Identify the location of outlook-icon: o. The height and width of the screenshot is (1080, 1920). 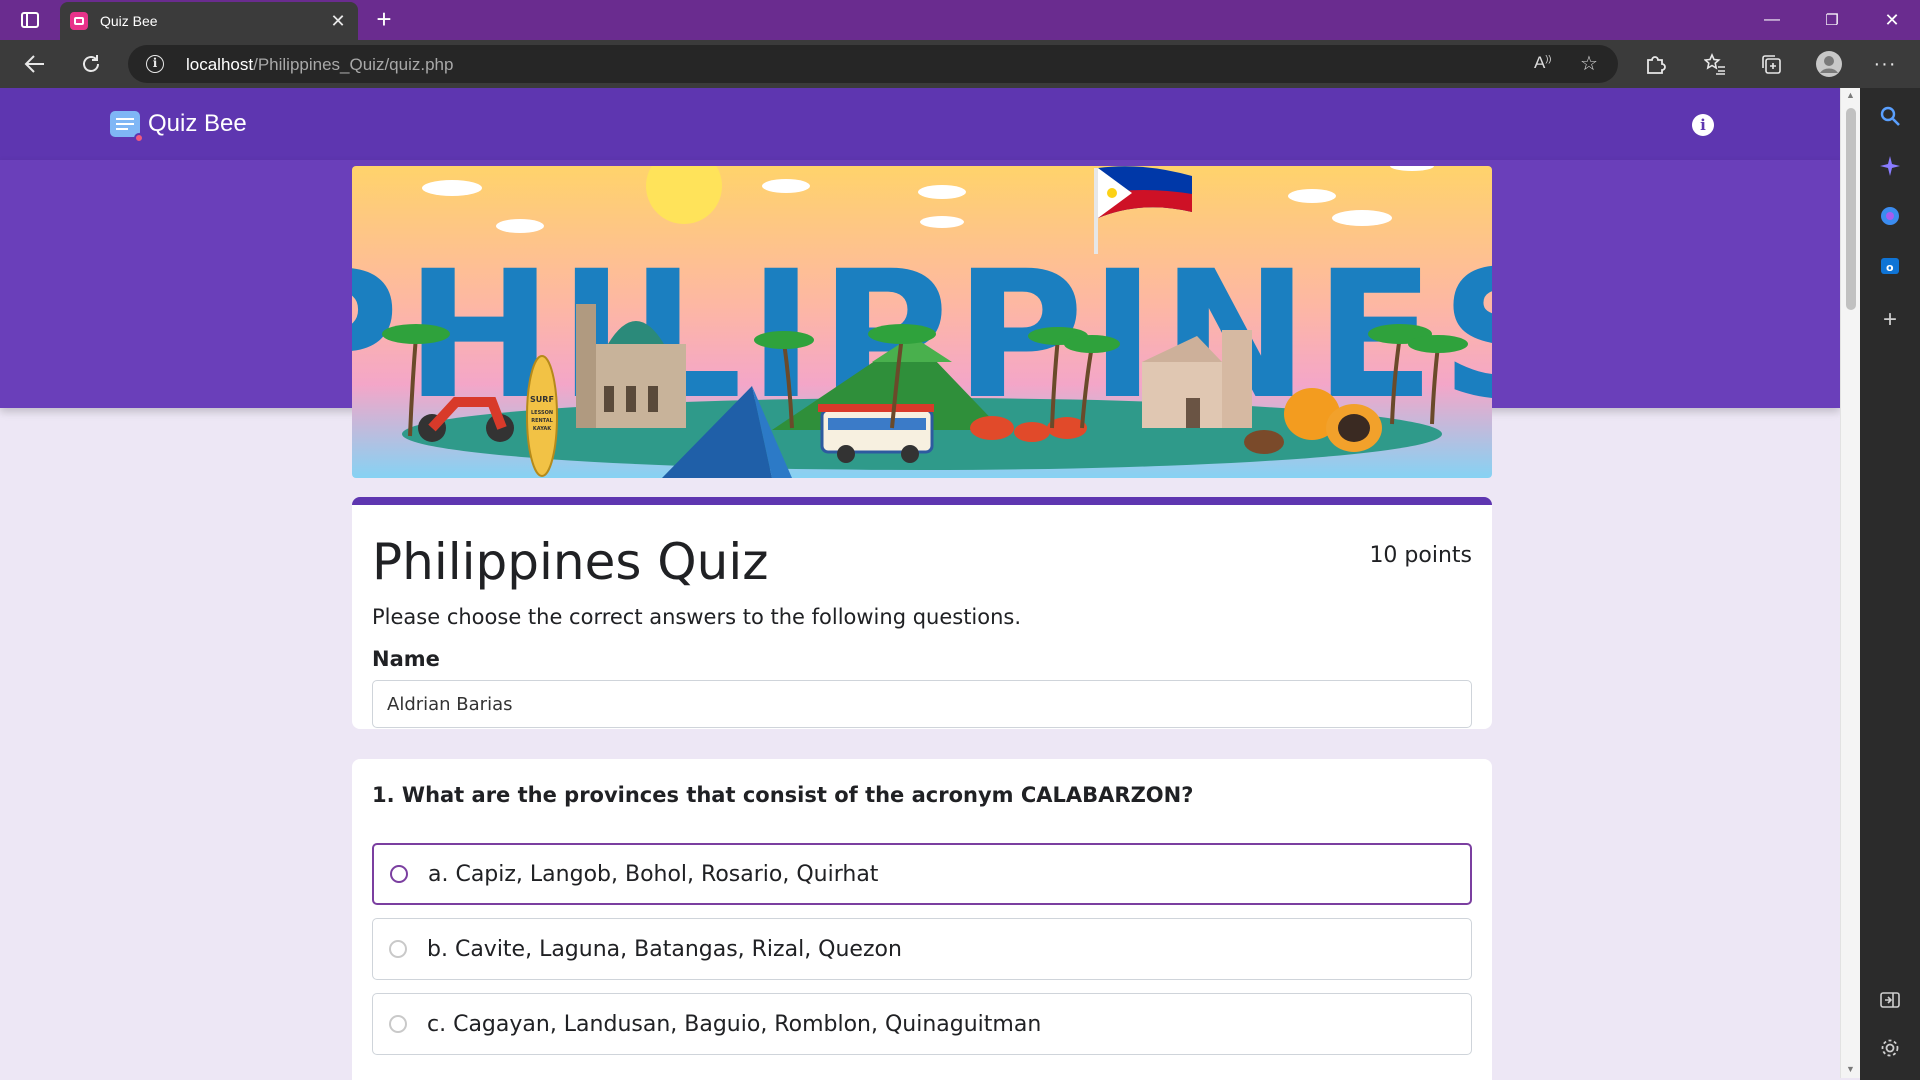
(1890, 266).